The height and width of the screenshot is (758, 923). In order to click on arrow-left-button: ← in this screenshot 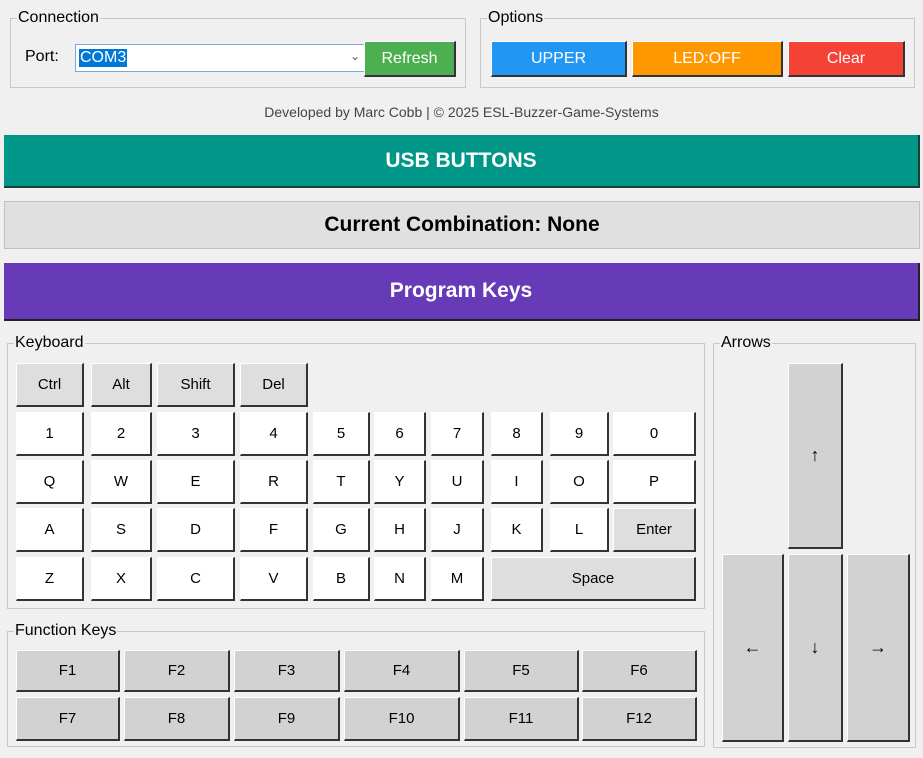, I will do `click(753, 648)`.